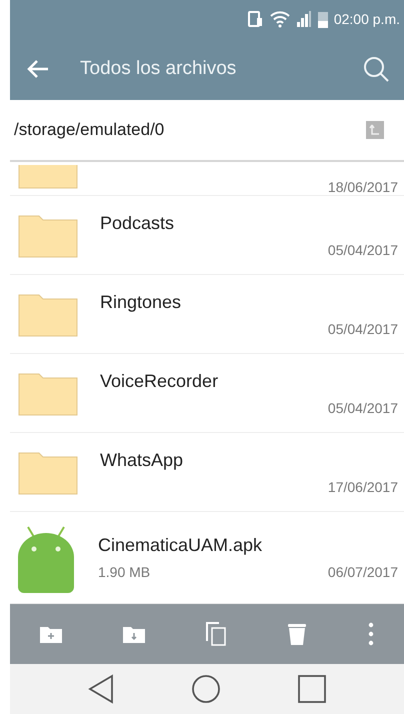 This screenshot has width=404, height=714. I want to click on file-name: WhatsApp, so click(142, 460).